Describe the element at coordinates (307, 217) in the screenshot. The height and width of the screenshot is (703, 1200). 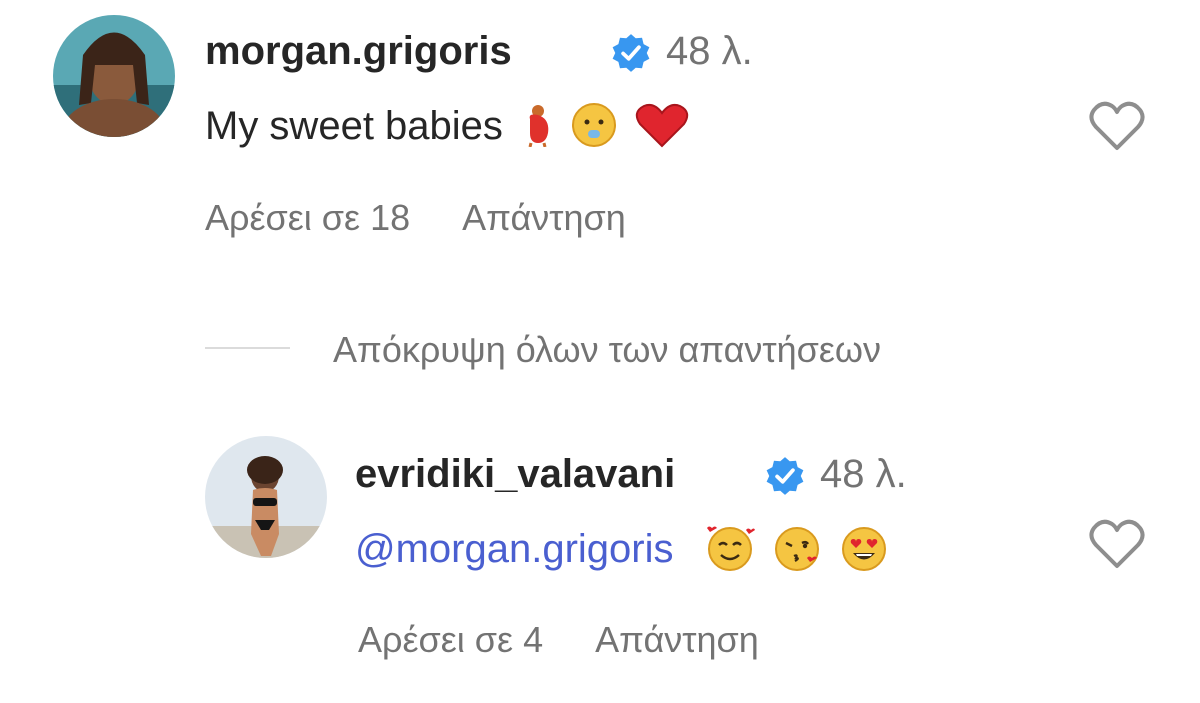
I see `likes-count: Αρέσει σε 18` at that location.